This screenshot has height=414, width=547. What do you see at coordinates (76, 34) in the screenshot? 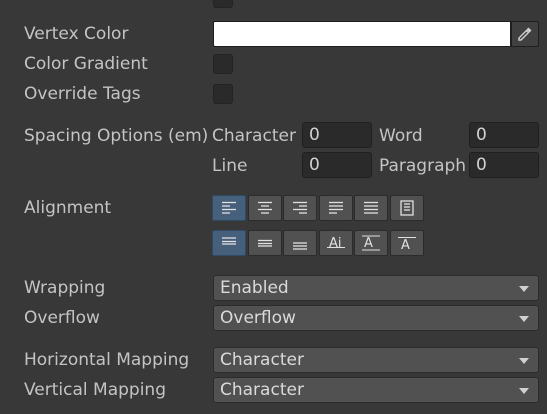
I see `vertex-color-label: Vertex Color` at bounding box center [76, 34].